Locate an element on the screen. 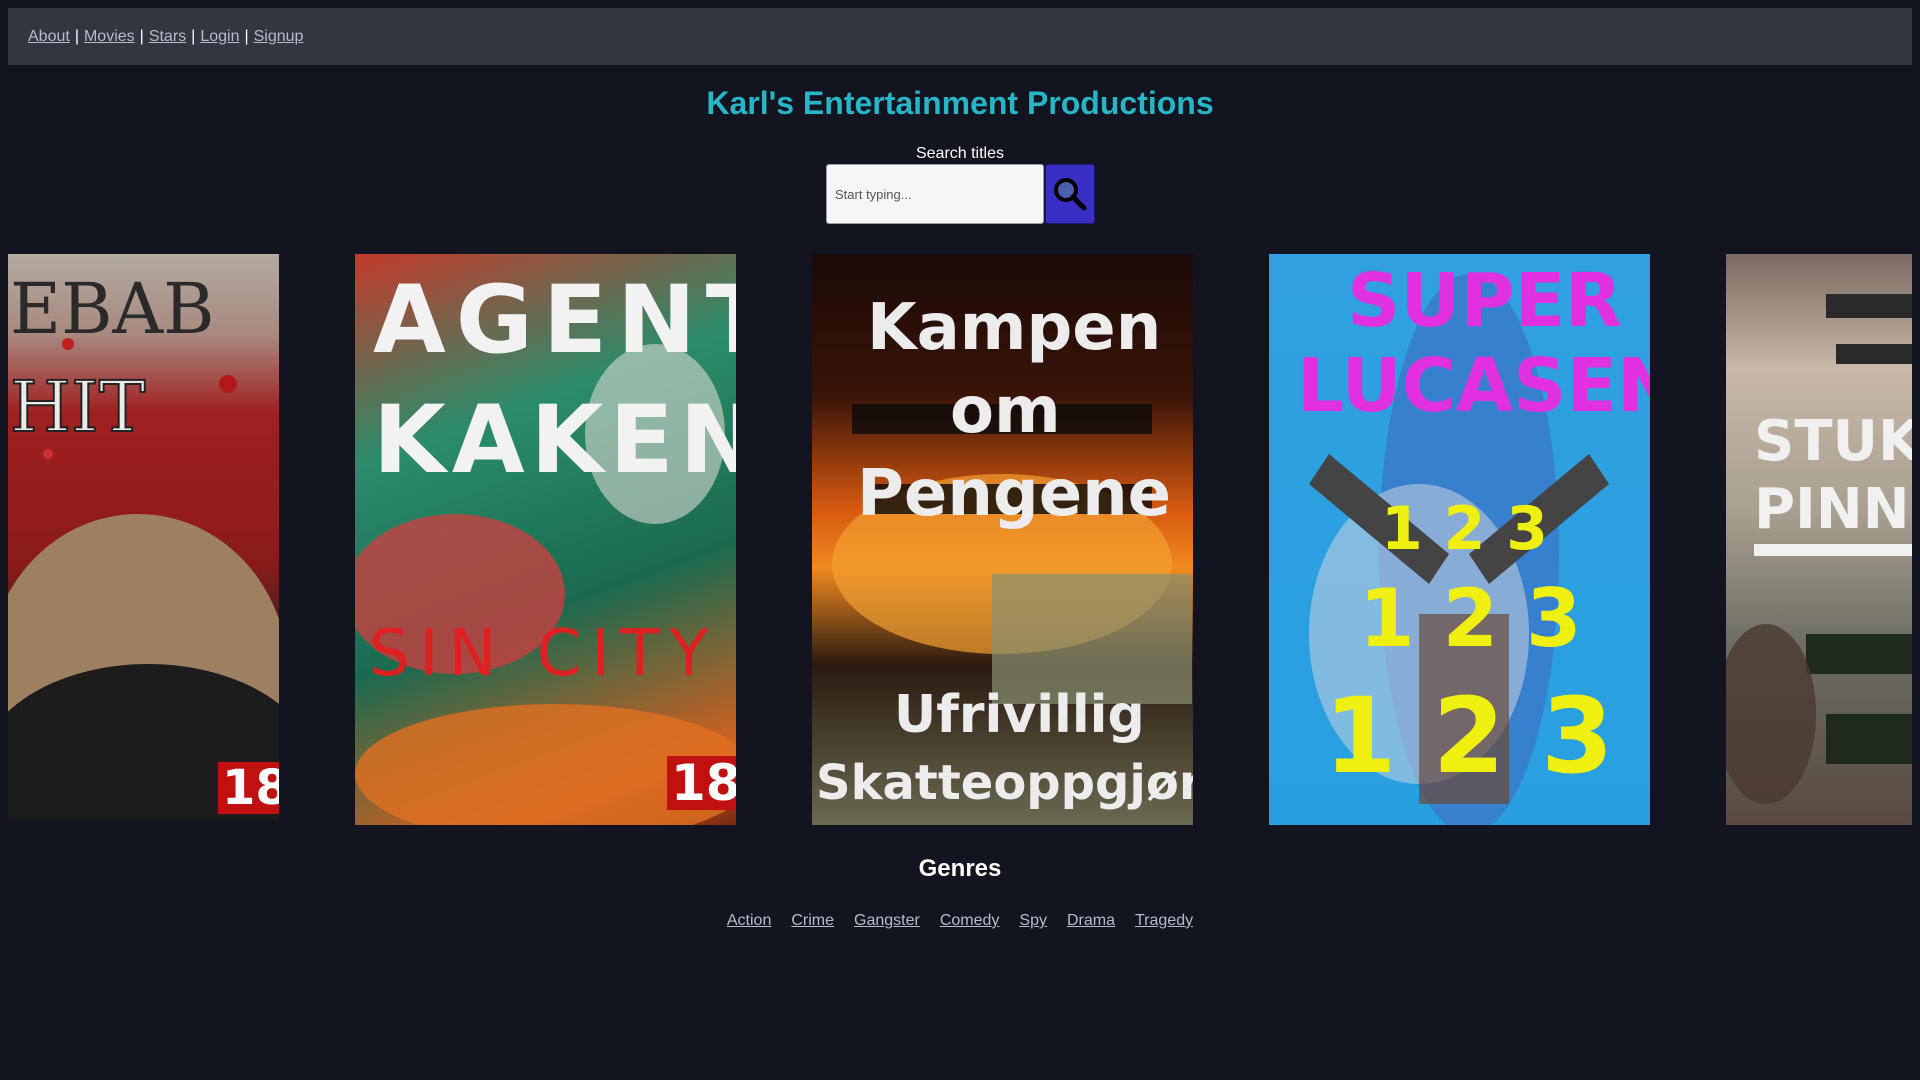 The width and height of the screenshot is (1920, 1080). poster-subtitle: SIN CITY is located at coordinates (544, 654).